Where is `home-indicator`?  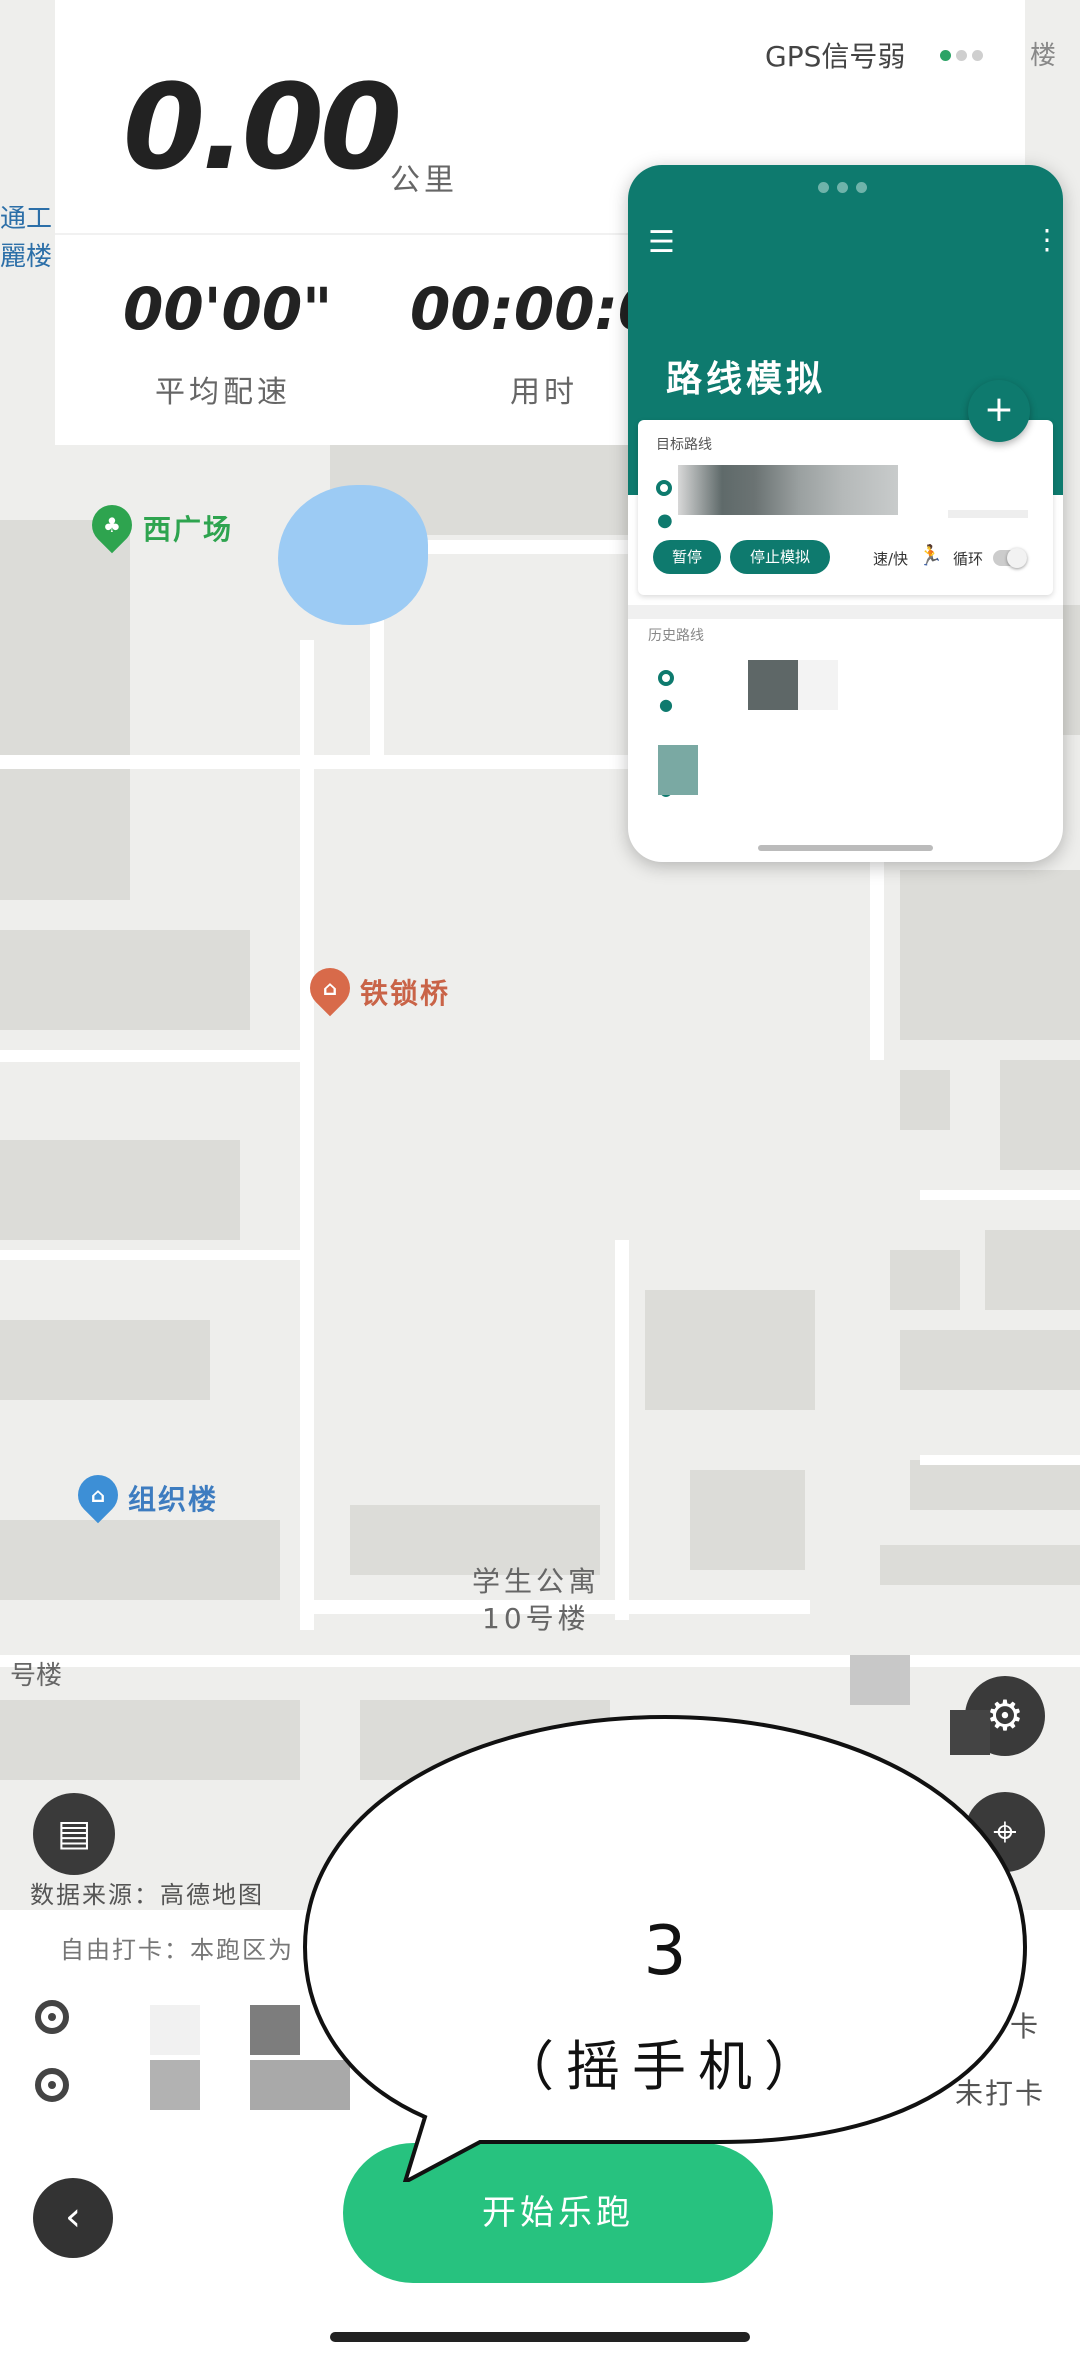 home-indicator is located at coordinates (540, 2337).